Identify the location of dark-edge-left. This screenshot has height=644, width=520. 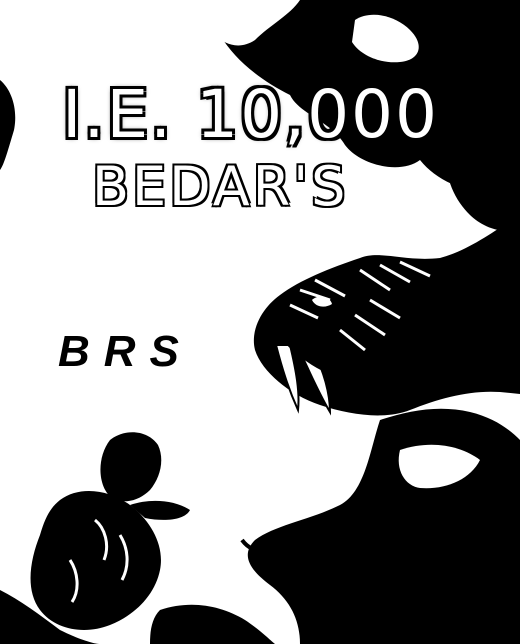
(8, 125).